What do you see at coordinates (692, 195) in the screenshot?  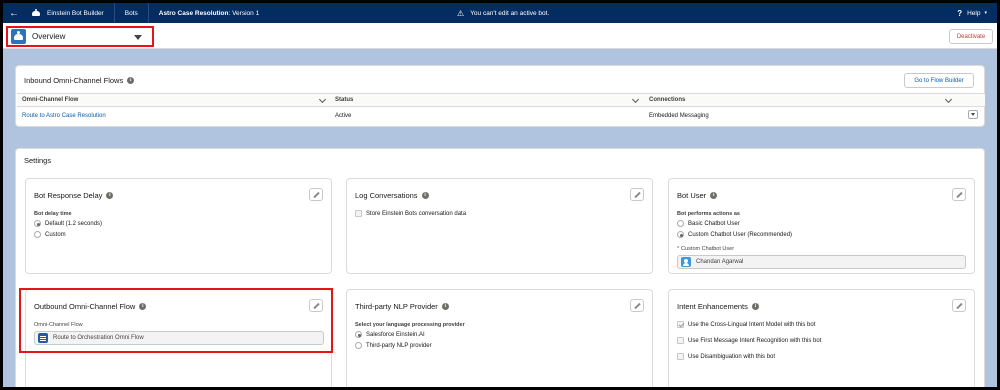 I see `bot-user-title-text: Bot User` at bounding box center [692, 195].